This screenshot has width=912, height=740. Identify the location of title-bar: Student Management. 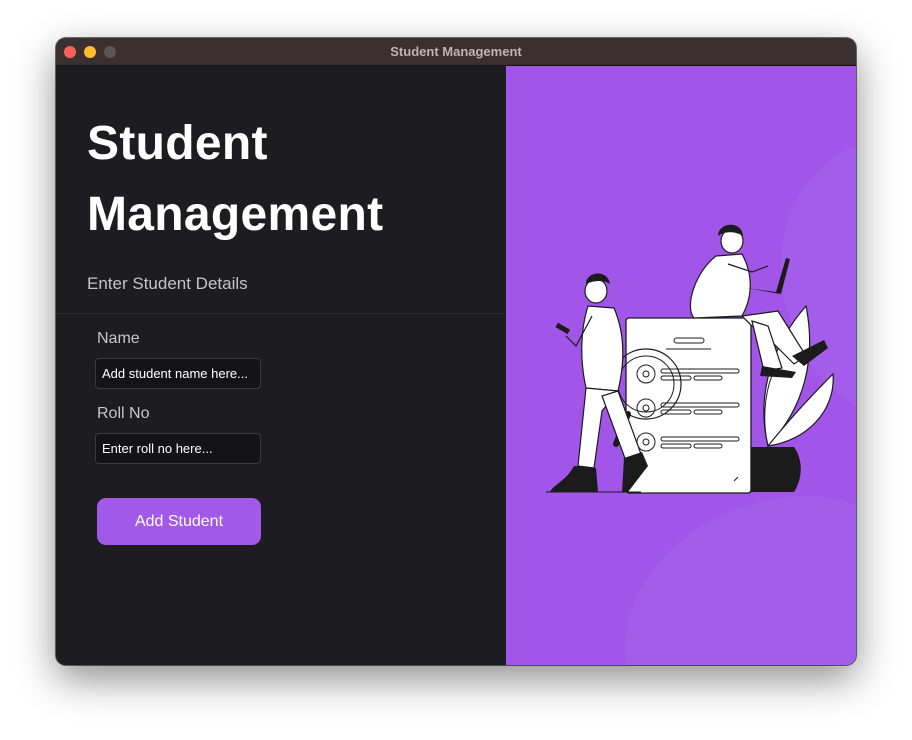
(456, 52).